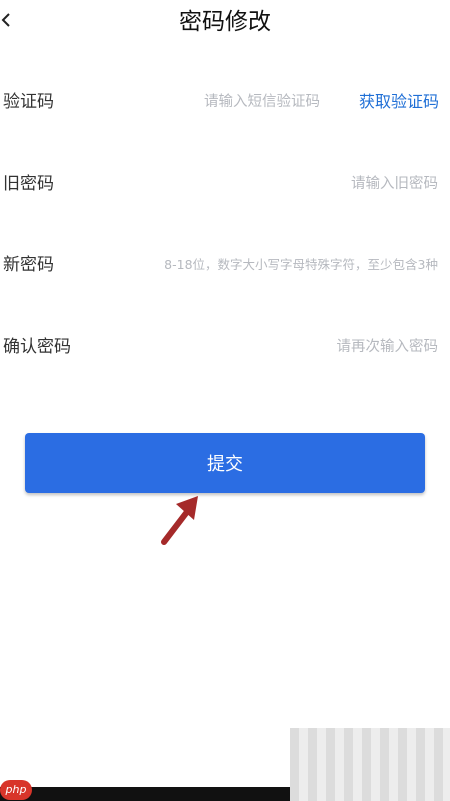  I want to click on page-title: 密码修改, so click(225, 22).